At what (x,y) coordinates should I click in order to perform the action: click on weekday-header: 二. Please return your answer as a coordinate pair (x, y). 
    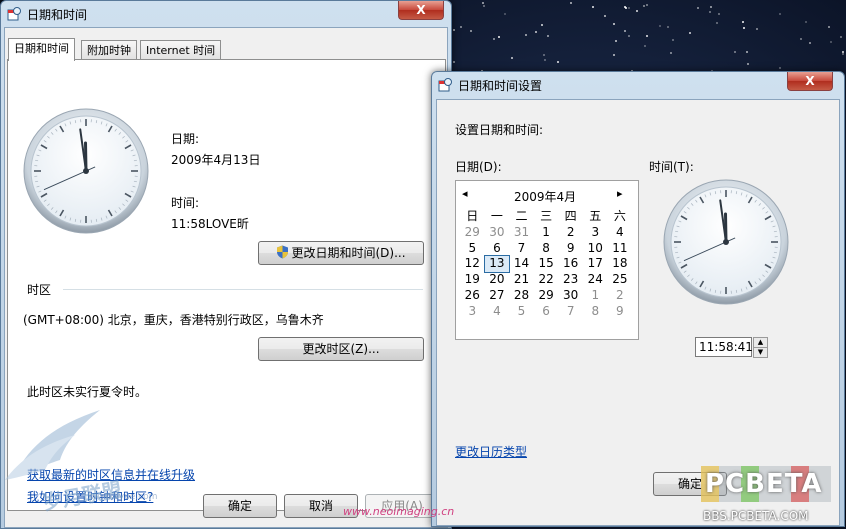
    Looking at the image, I should click on (521, 217).